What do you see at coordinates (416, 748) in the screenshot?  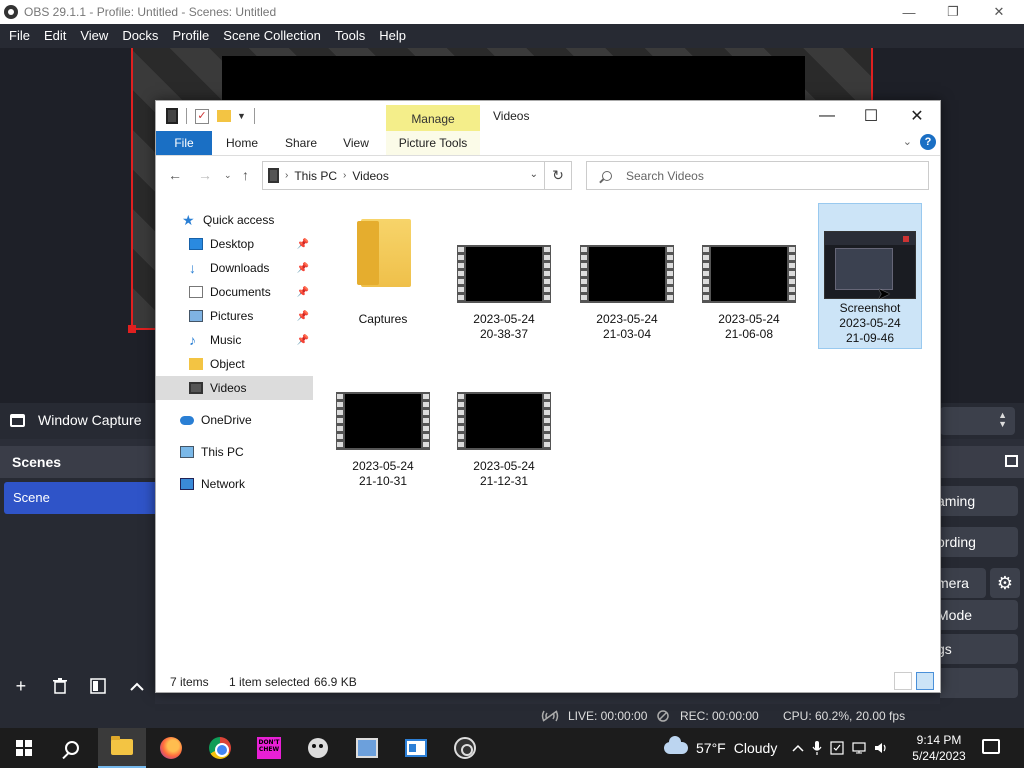 I see `taskbar-blue-app` at bounding box center [416, 748].